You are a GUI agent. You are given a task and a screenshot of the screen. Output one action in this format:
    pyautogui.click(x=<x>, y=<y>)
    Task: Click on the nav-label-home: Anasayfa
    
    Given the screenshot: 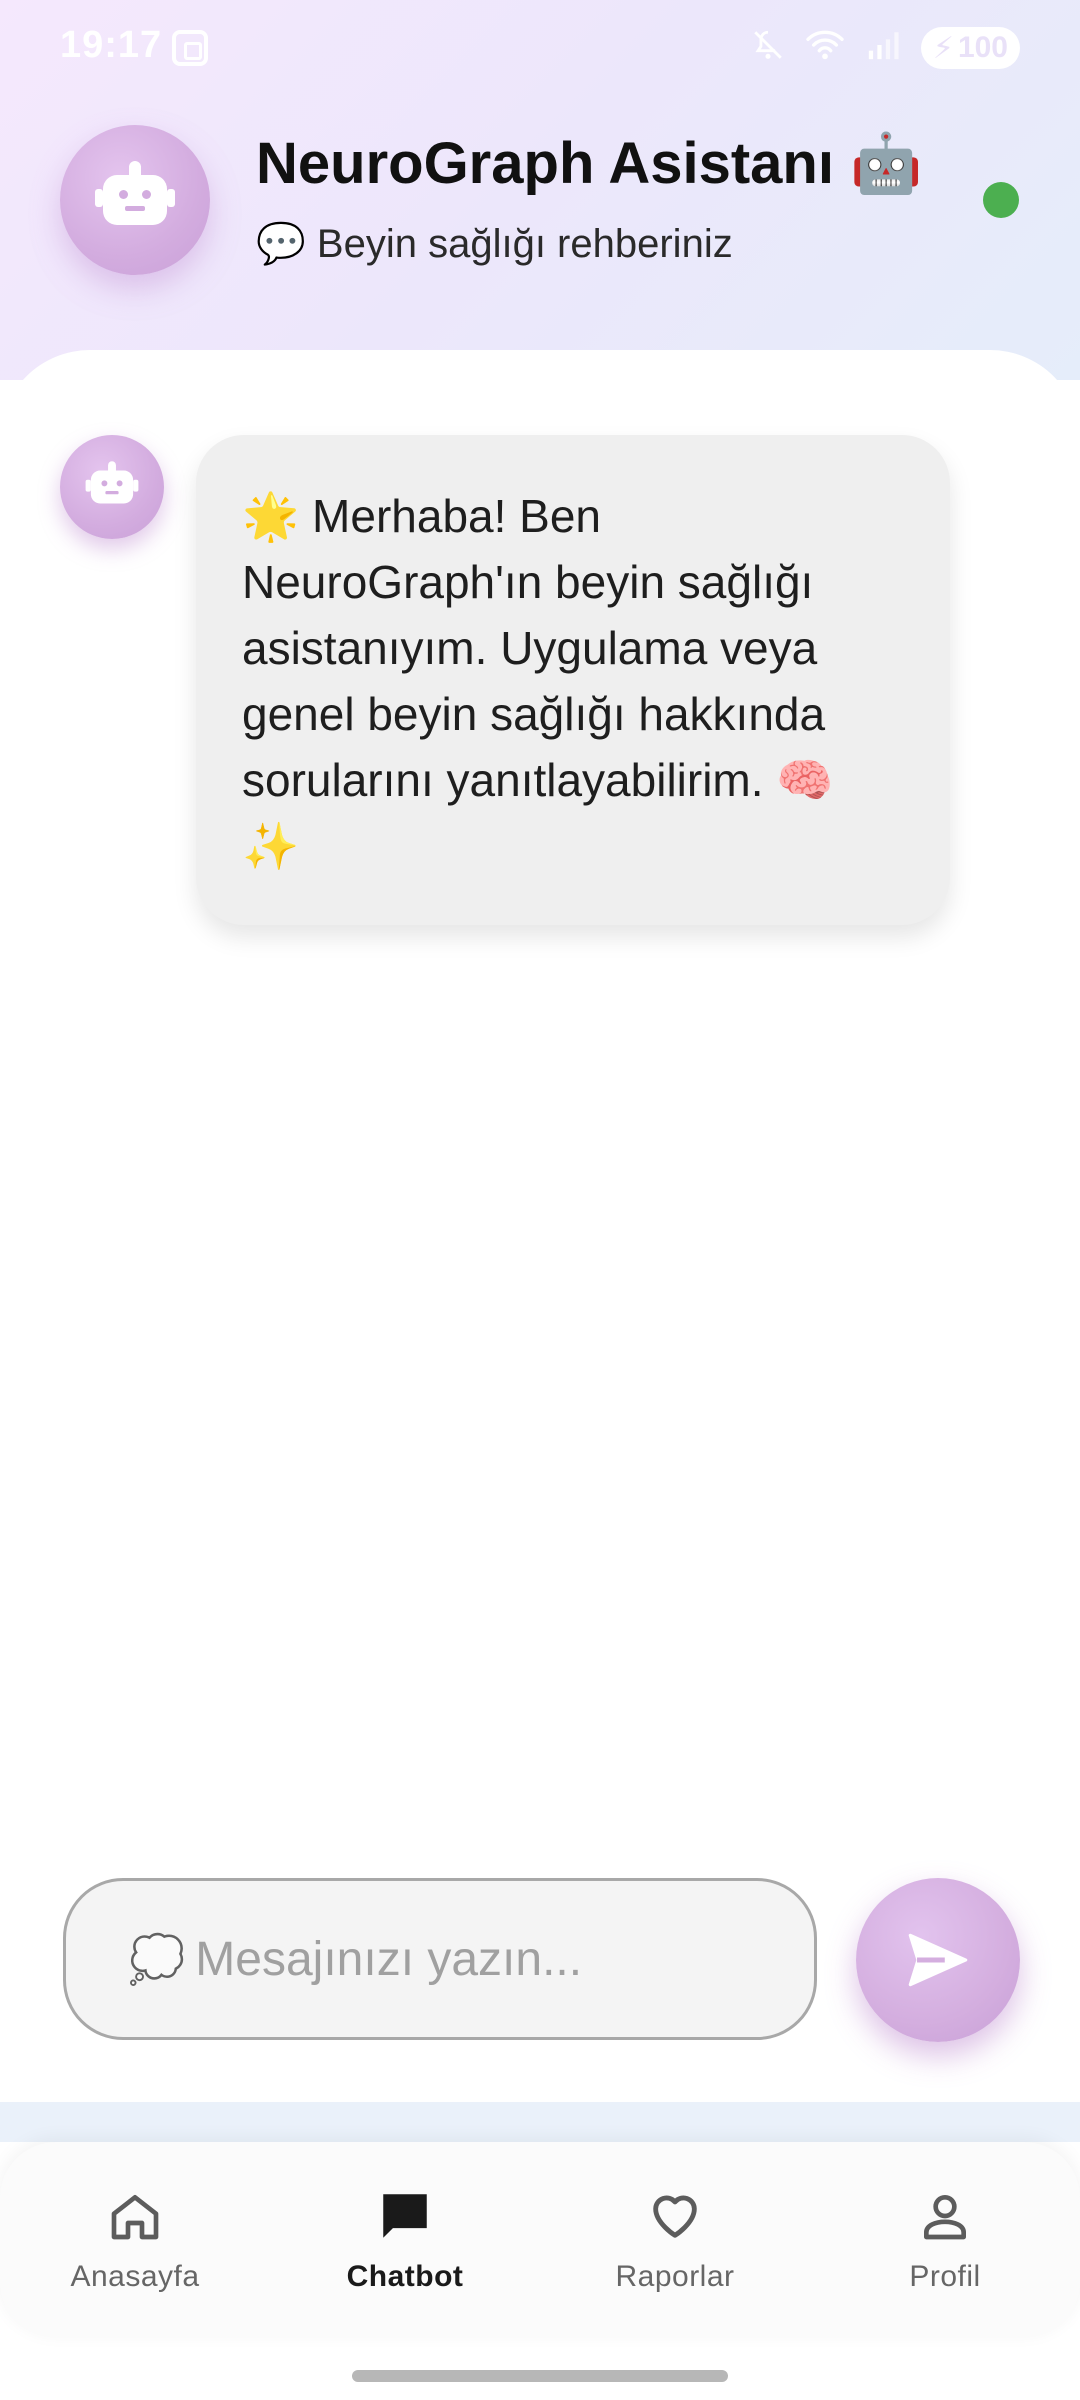 What is the action you would take?
    pyautogui.click(x=135, y=2276)
    